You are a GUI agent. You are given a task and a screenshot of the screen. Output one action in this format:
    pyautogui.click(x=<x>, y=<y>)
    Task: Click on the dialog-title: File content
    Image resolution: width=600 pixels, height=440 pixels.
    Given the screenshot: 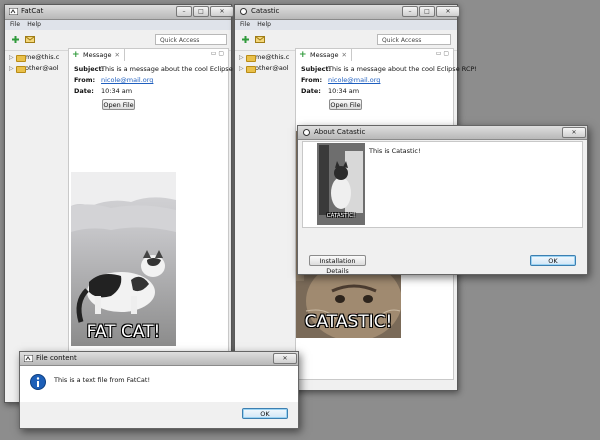 What is the action you would take?
    pyautogui.click(x=56, y=358)
    